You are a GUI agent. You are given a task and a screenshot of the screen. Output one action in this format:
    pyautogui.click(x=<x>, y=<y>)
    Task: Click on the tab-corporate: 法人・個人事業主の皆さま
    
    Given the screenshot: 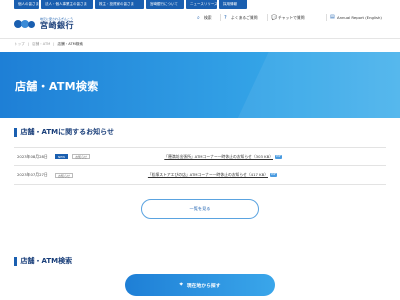 What is the action you would take?
    pyautogui.click(x=67, y=4)
    